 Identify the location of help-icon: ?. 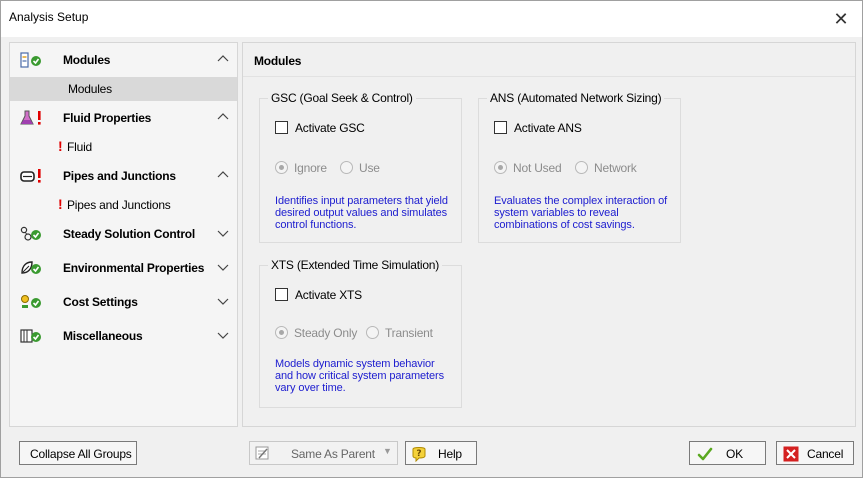
(419, 454).